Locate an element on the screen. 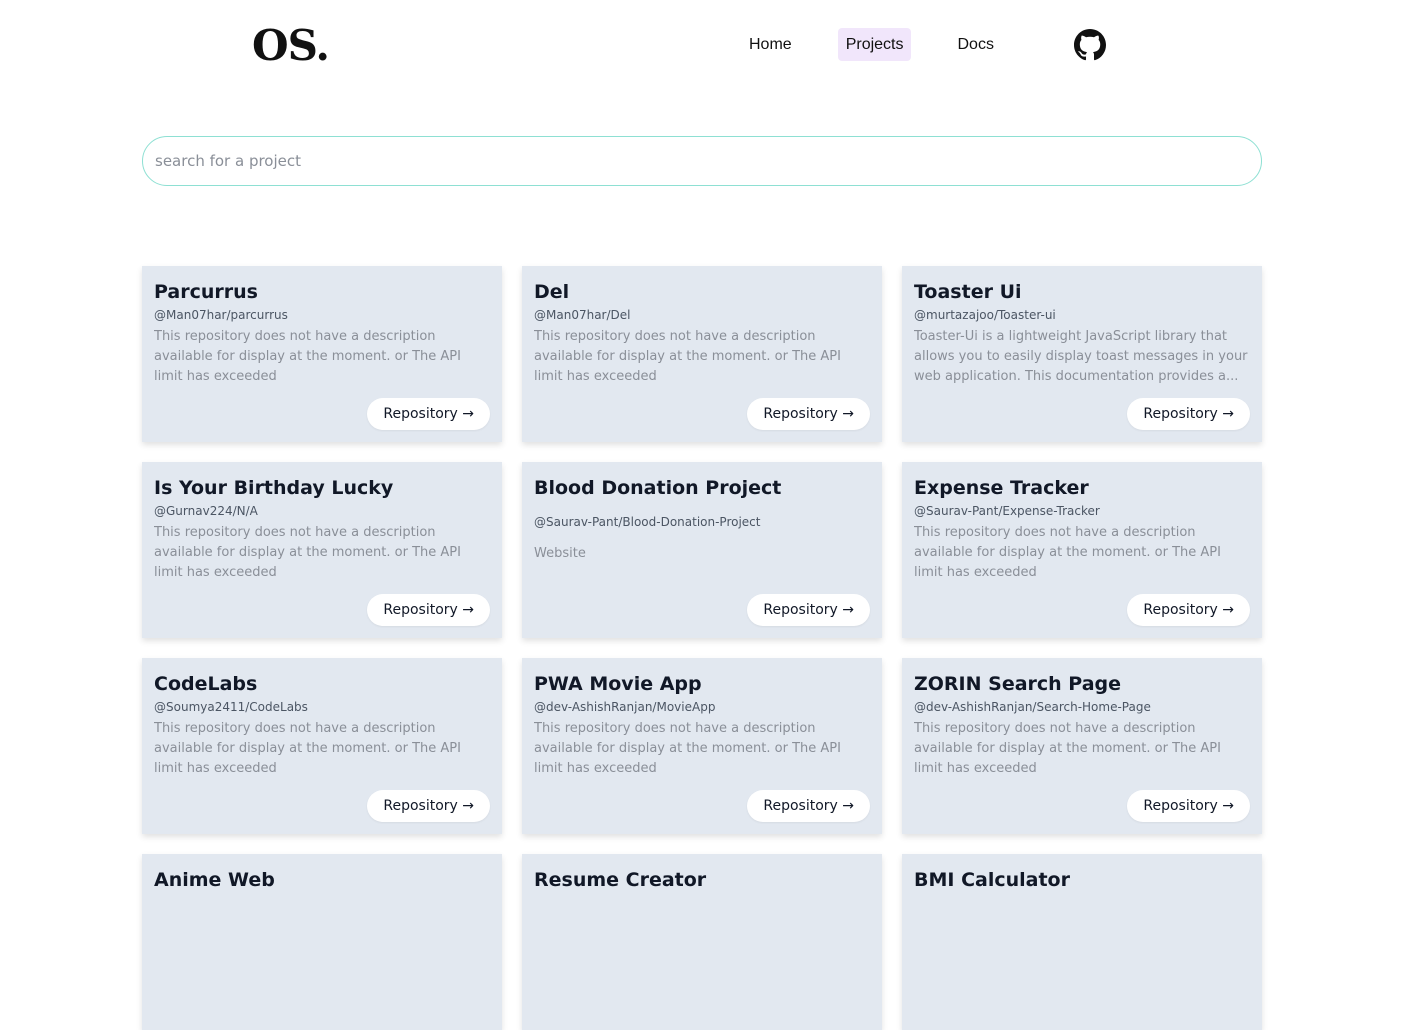  search-input is located at coordinates (702, 161).